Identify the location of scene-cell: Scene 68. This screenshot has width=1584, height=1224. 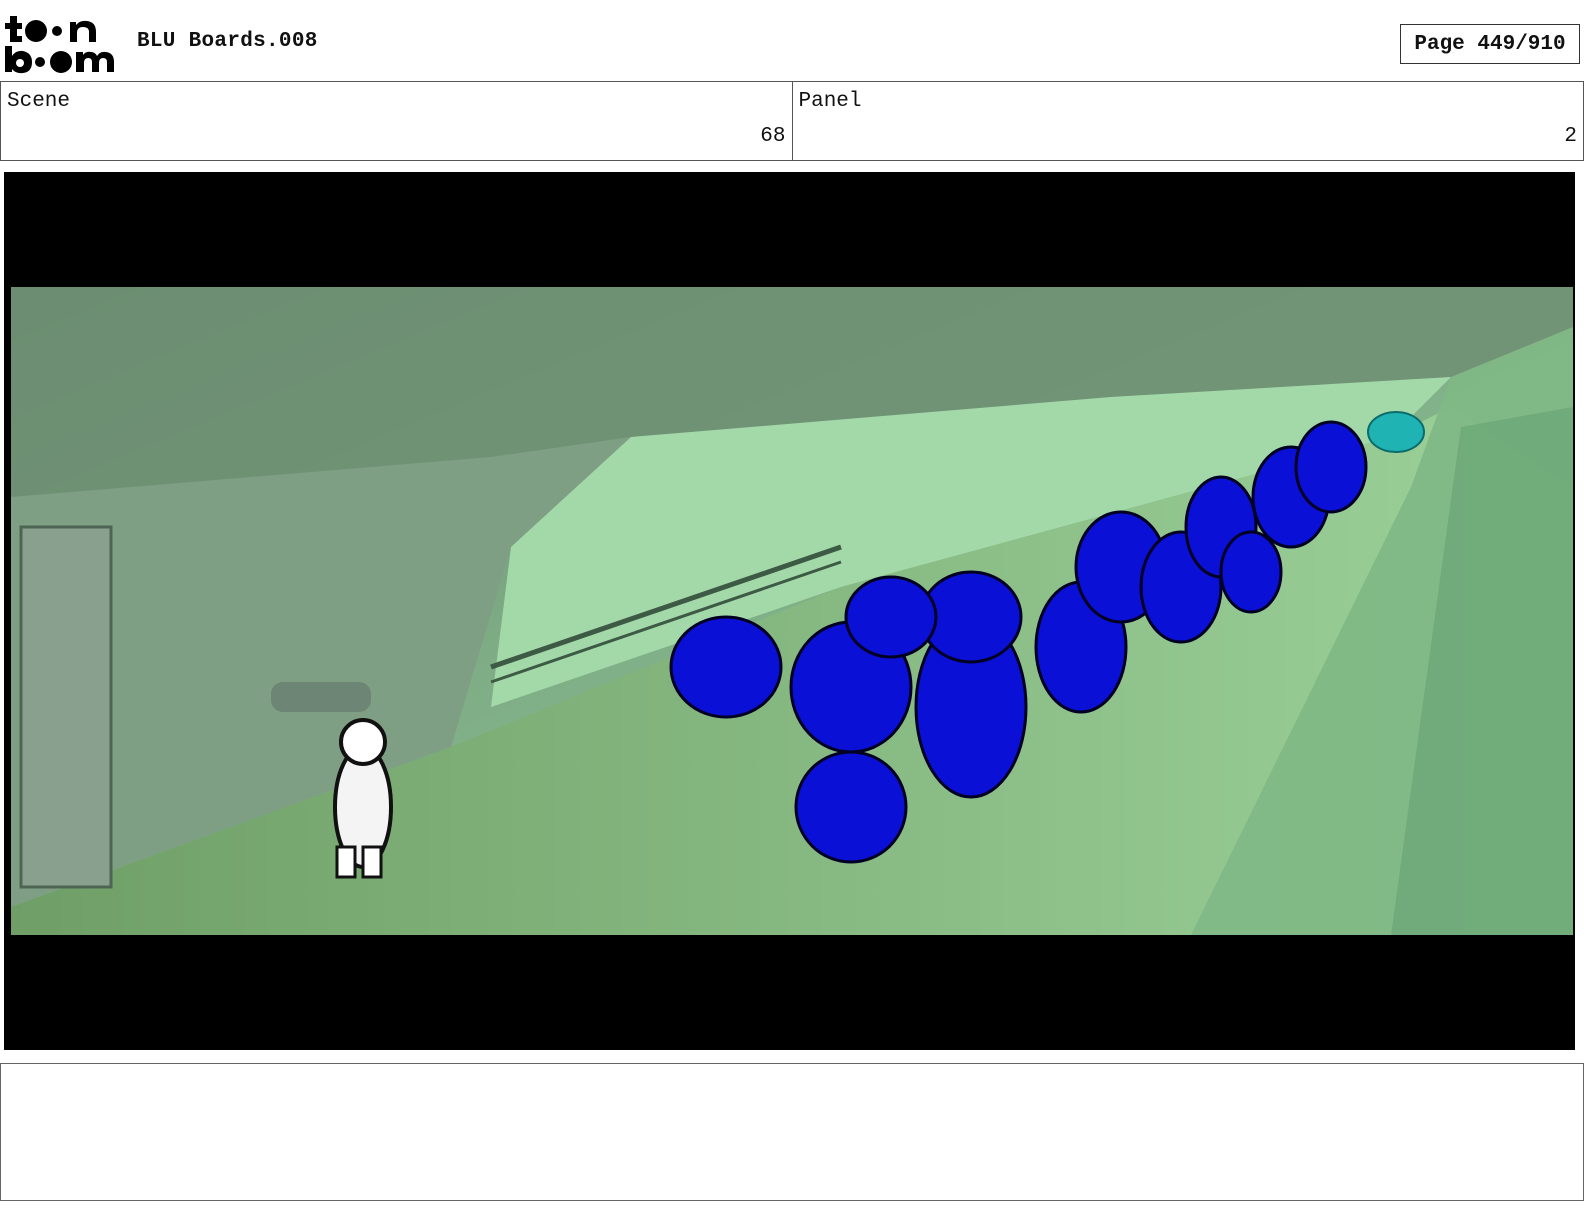
(396, 121).